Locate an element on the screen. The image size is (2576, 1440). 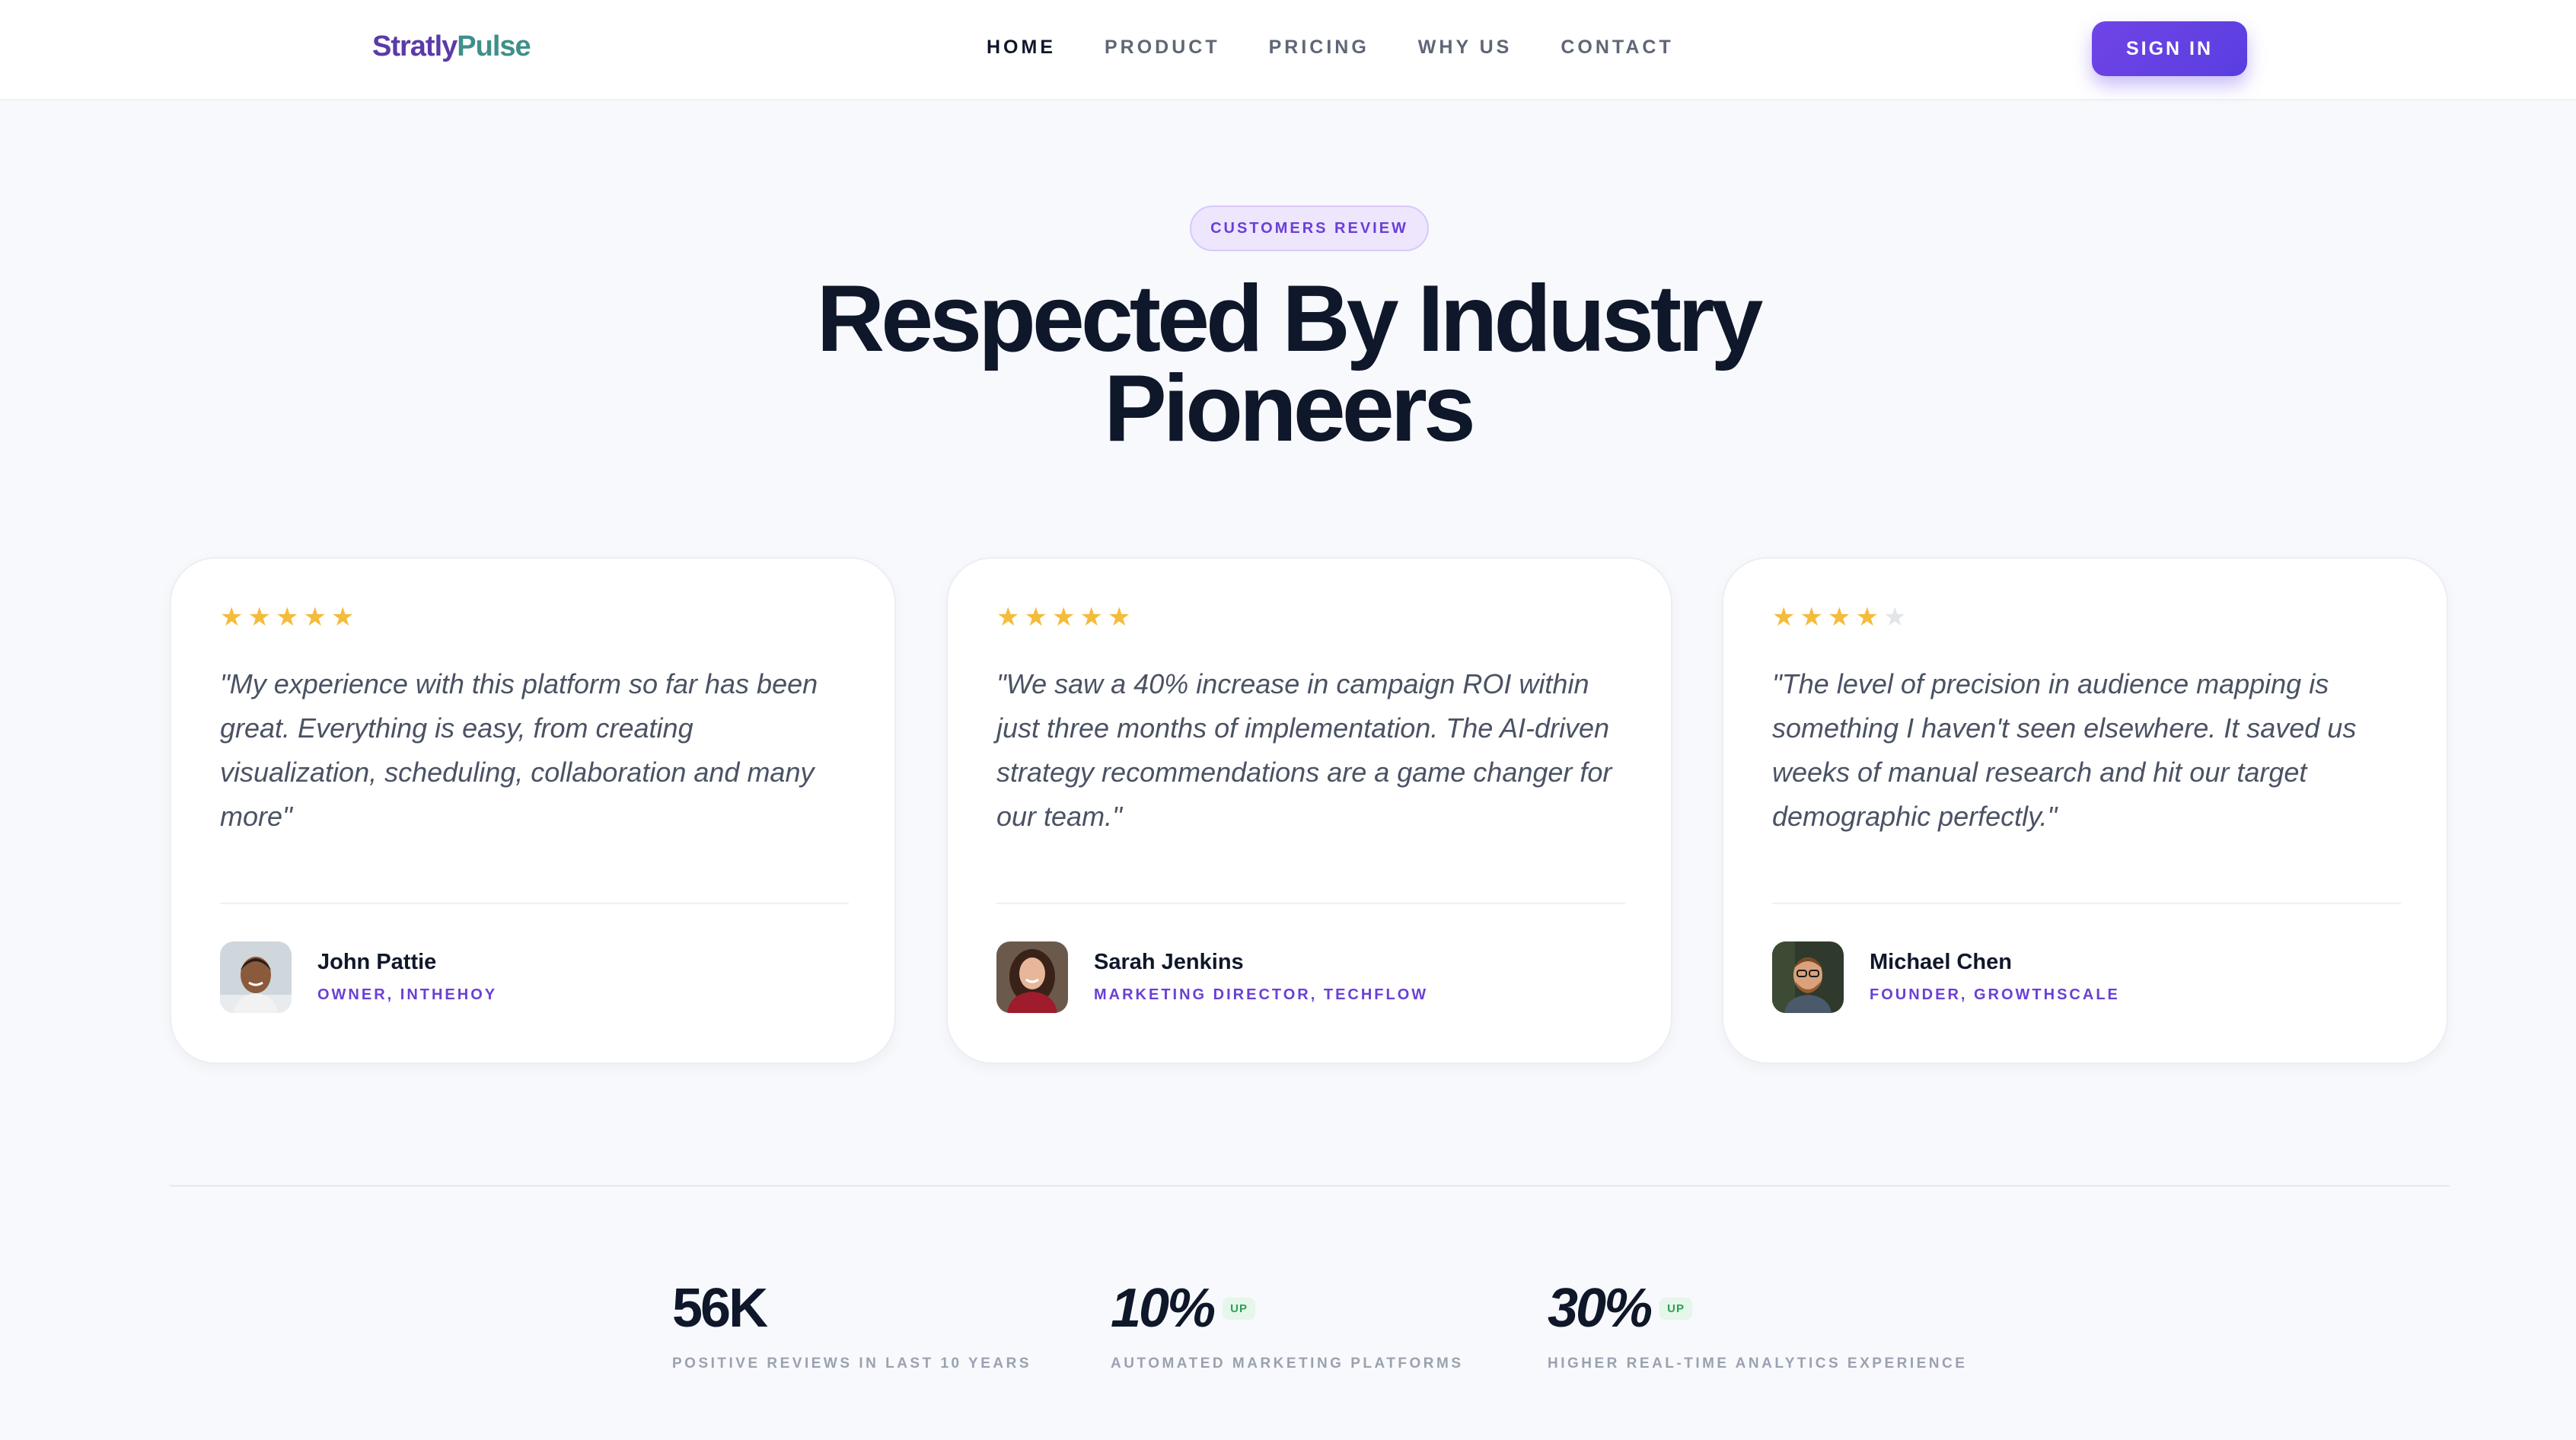
logo: StratlyPulse is located at coordinates (452, 46).